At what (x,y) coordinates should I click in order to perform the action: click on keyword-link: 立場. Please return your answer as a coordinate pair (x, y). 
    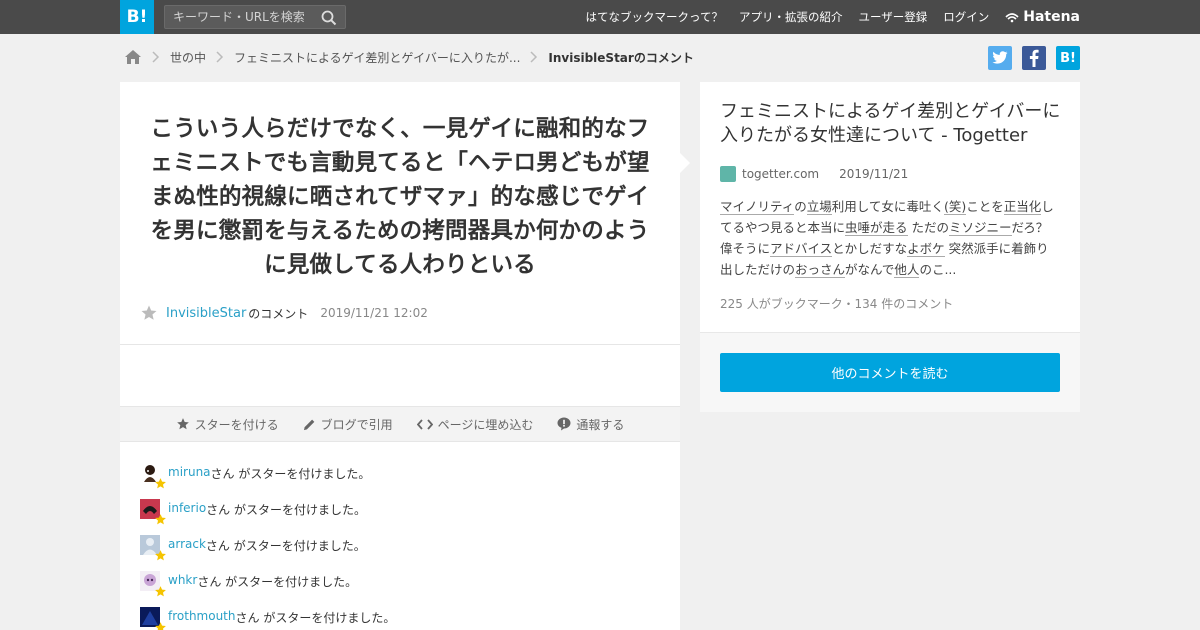
    Looking at the image, I should click on (819, 207).